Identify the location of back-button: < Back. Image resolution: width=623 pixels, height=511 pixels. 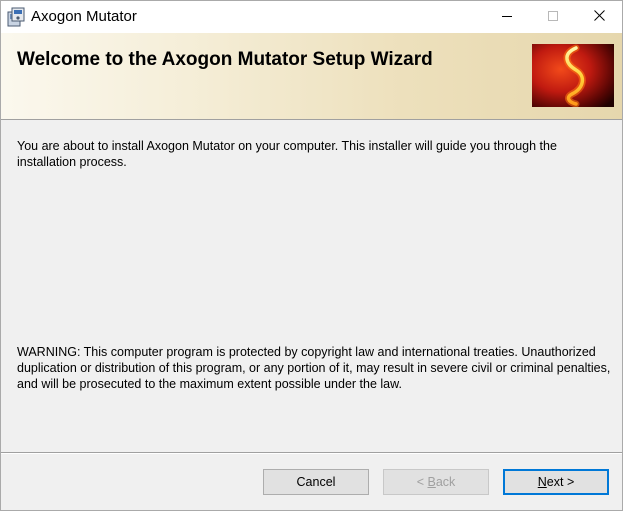
(436, 482).